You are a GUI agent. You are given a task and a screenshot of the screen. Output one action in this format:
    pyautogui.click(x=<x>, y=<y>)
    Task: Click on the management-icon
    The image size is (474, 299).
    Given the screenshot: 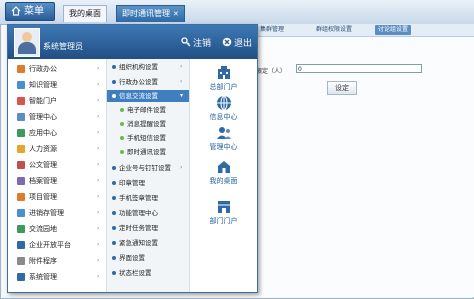 What is the action you would take?
    pyautogui.click(x=223, y=133)
    